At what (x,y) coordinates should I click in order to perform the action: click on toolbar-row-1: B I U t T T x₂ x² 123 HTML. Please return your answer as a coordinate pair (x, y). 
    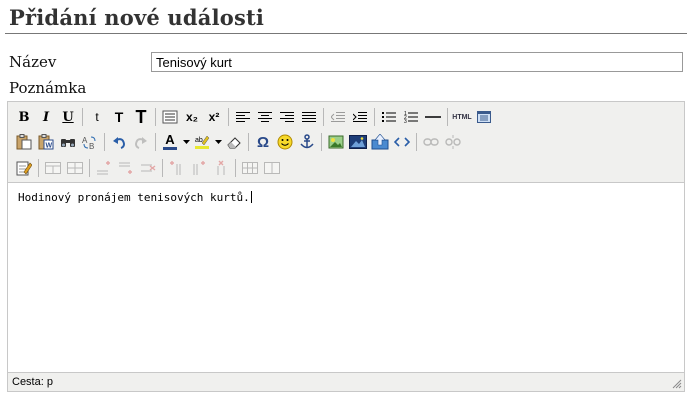
    Looking at the image, I should click on (255, 117).